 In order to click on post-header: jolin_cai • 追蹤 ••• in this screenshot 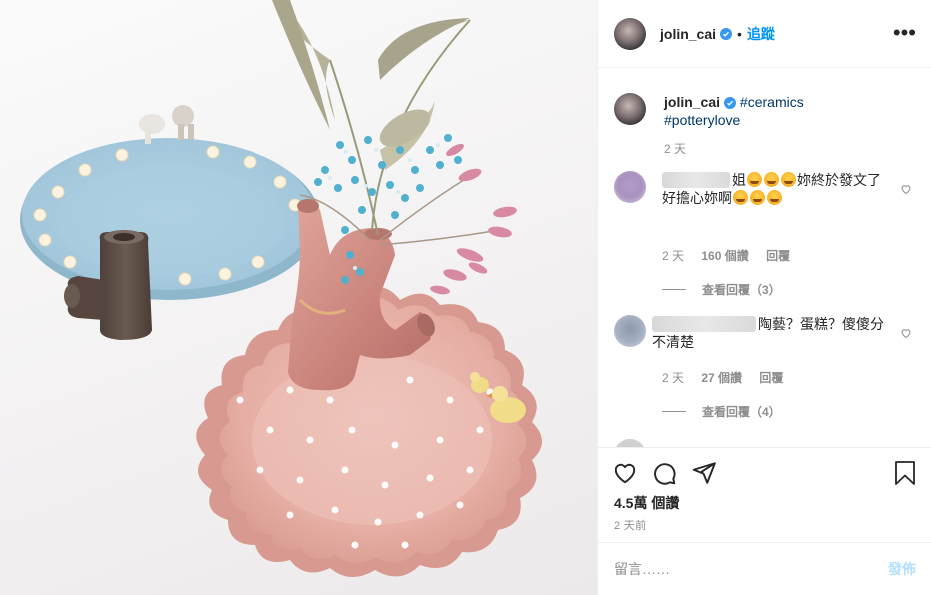, I will do `click(764, 34)`.